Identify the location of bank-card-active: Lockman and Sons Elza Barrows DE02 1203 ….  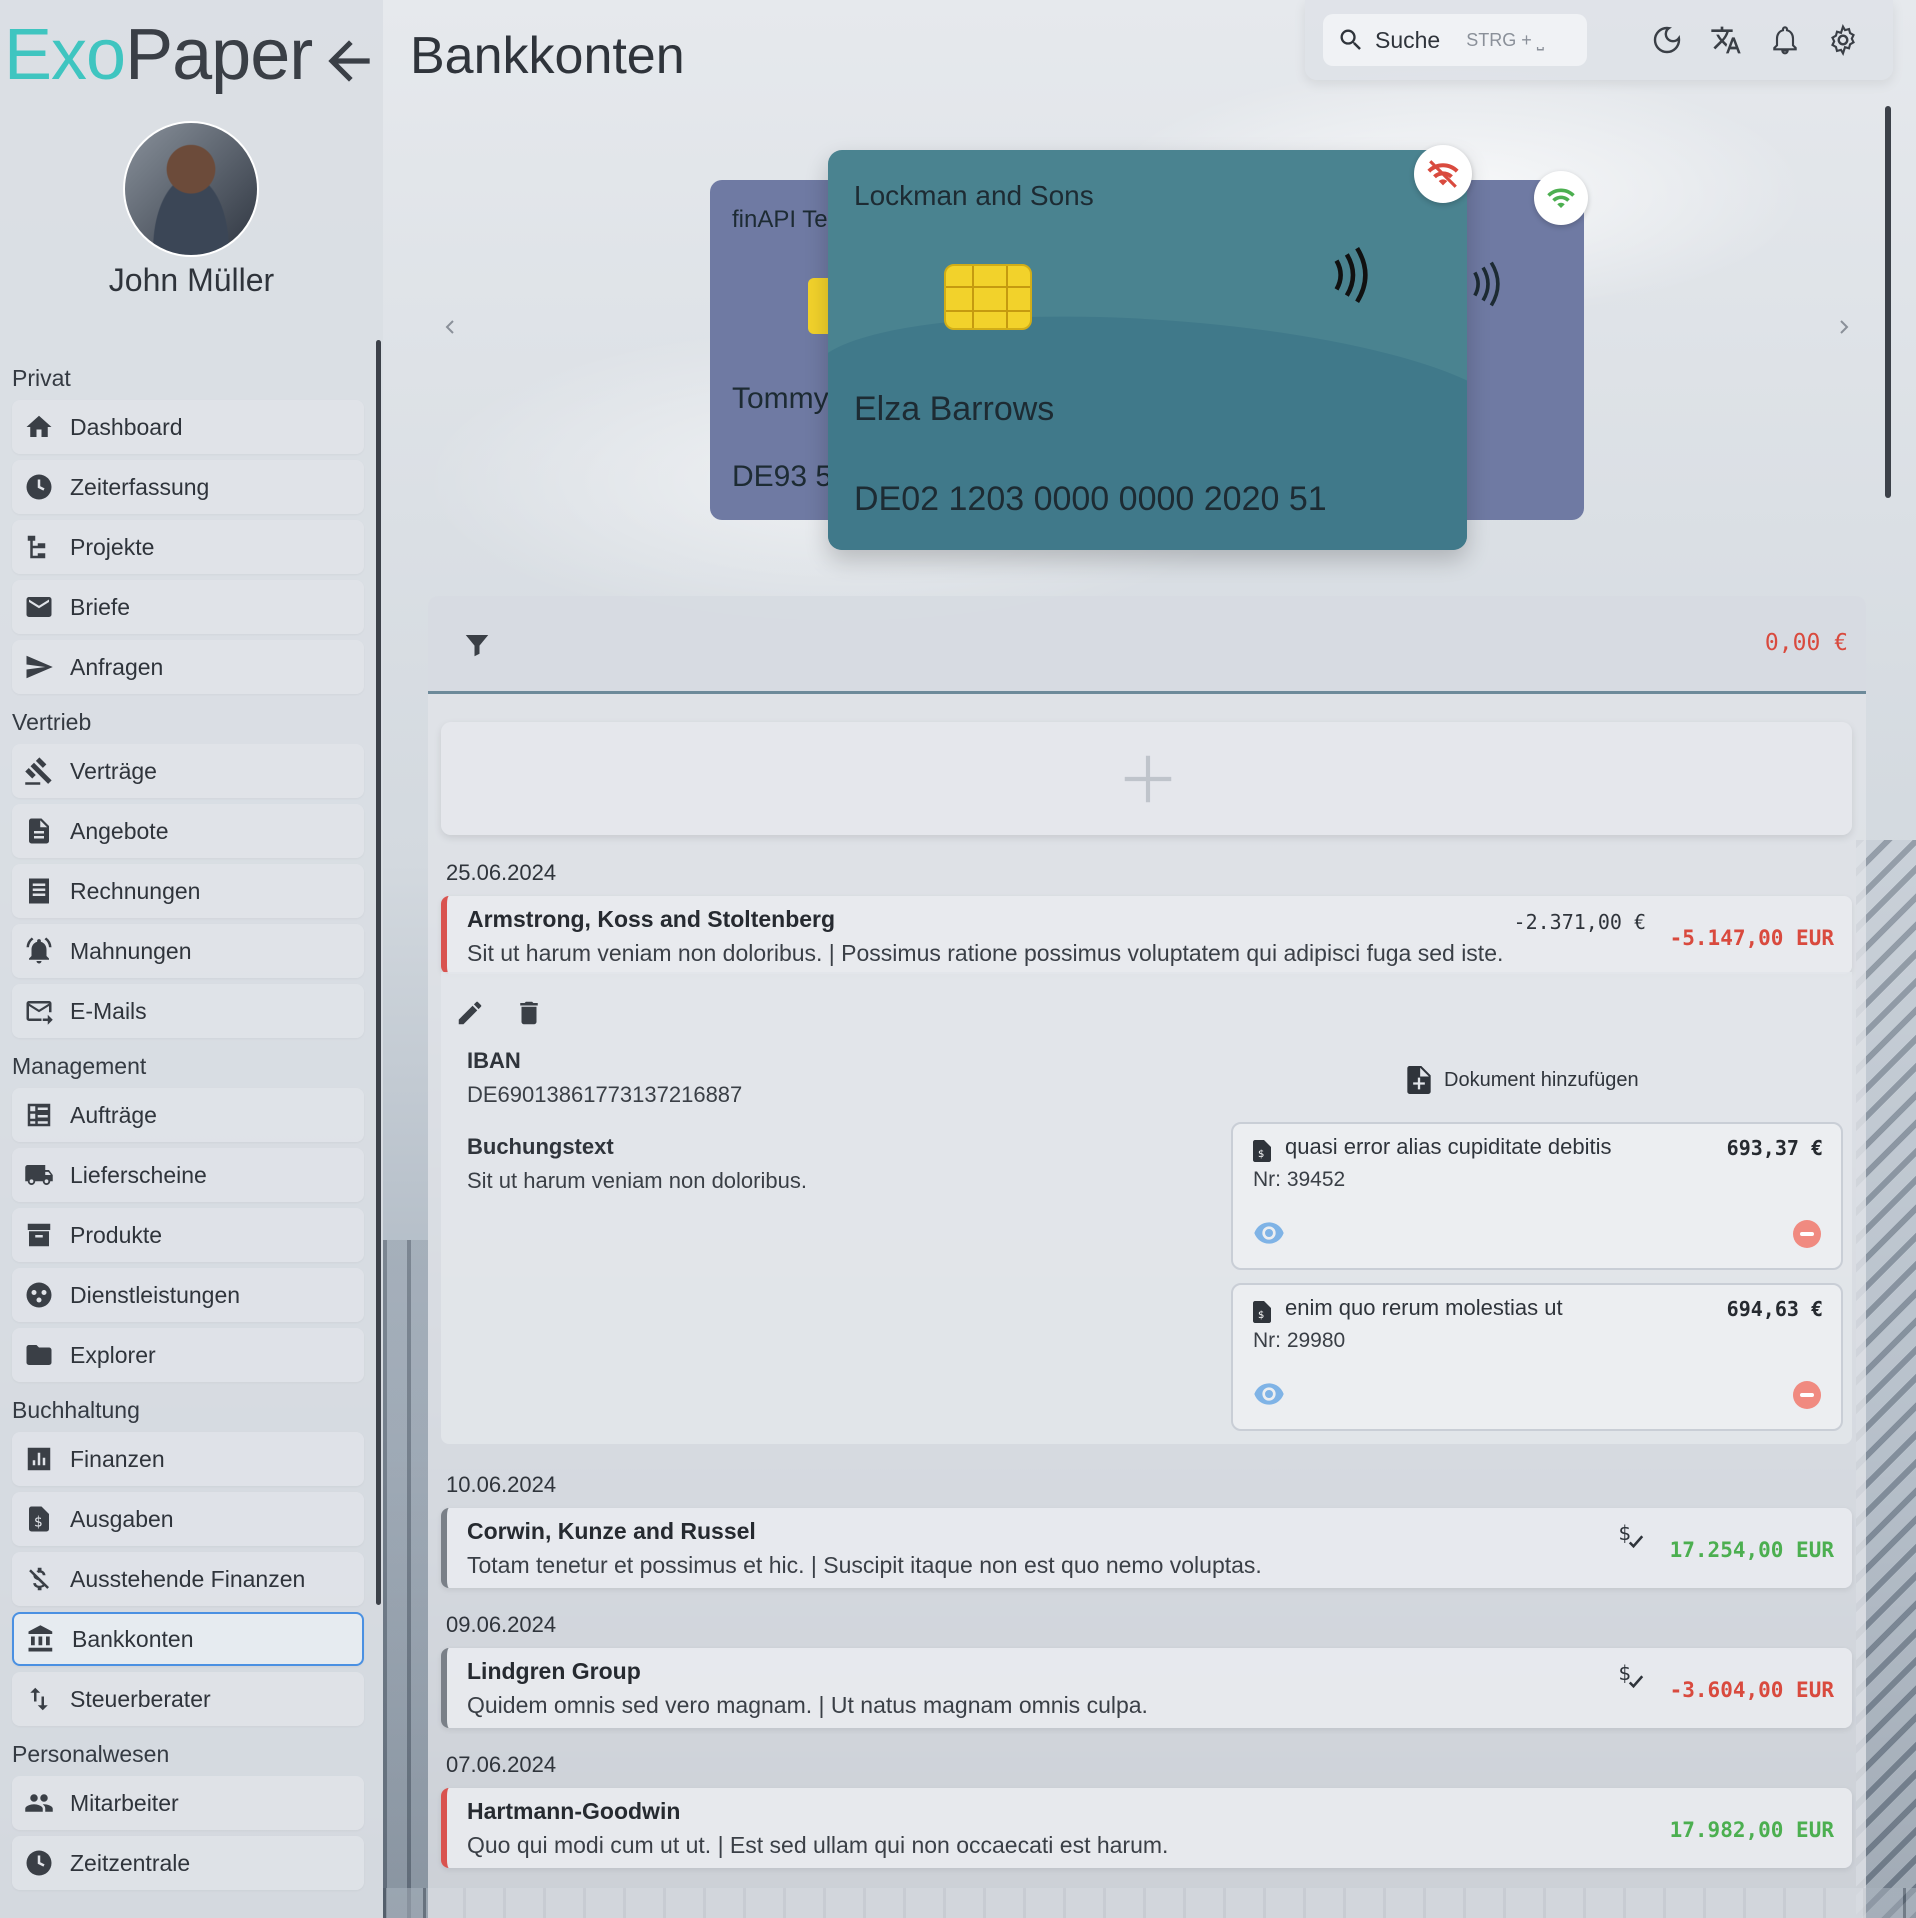
(1147, 350).